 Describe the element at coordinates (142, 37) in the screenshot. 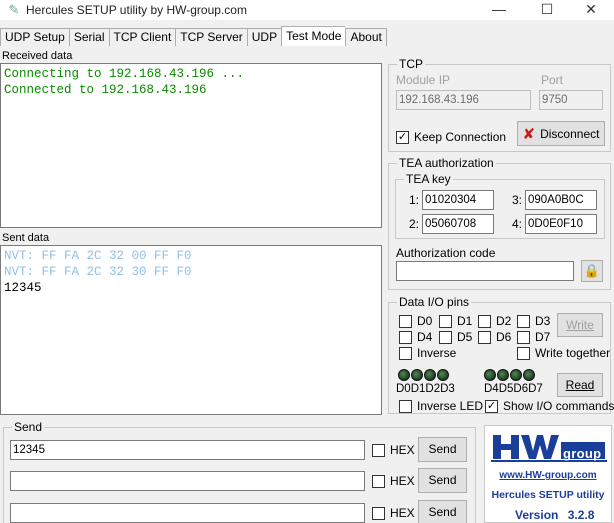

I see `tab-tcp-client: TCP Client` at that location.